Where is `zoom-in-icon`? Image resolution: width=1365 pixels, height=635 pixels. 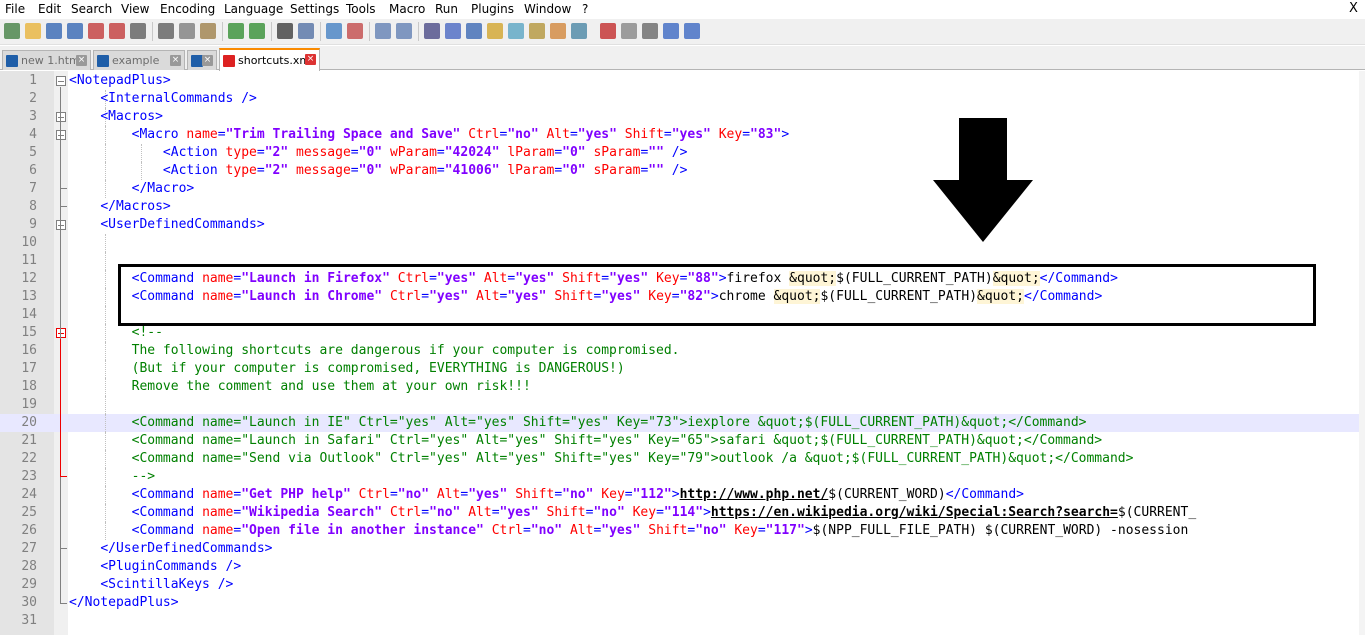 zoom-in-icon is located at coordinates (334, 31).